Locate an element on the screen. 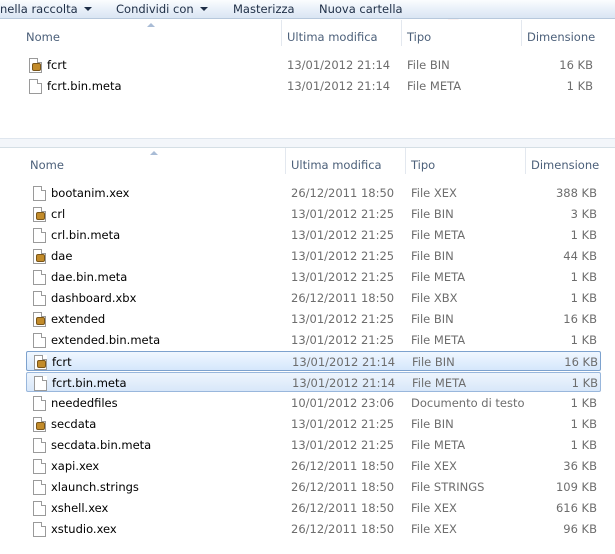  share-with-button: Condividi con is located at coordinates (162, 9).